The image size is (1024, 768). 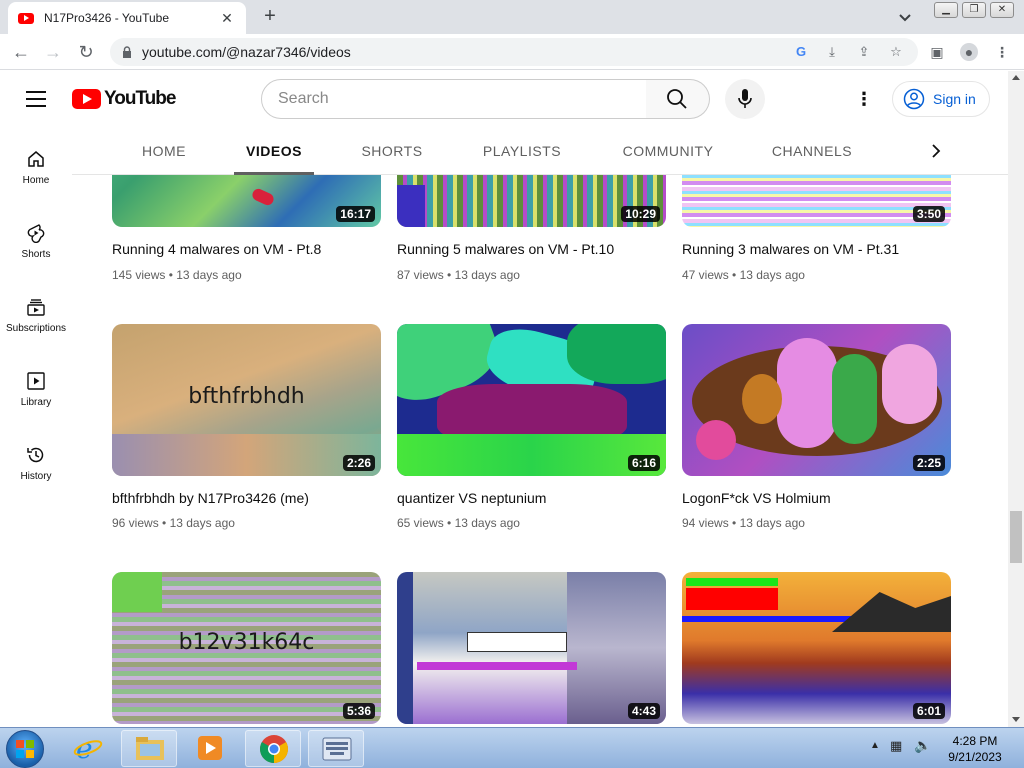 I want to click on video-thumbnail: 6:01, so click(x=816, y=648).